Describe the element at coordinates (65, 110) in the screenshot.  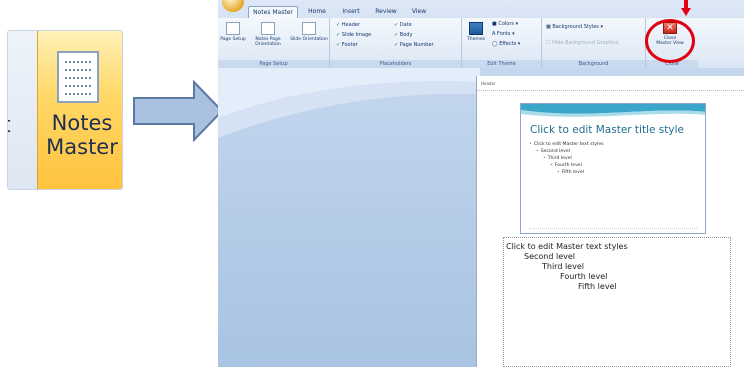
I see `zoomed-notes-master-button: t Notes Master` at that location.